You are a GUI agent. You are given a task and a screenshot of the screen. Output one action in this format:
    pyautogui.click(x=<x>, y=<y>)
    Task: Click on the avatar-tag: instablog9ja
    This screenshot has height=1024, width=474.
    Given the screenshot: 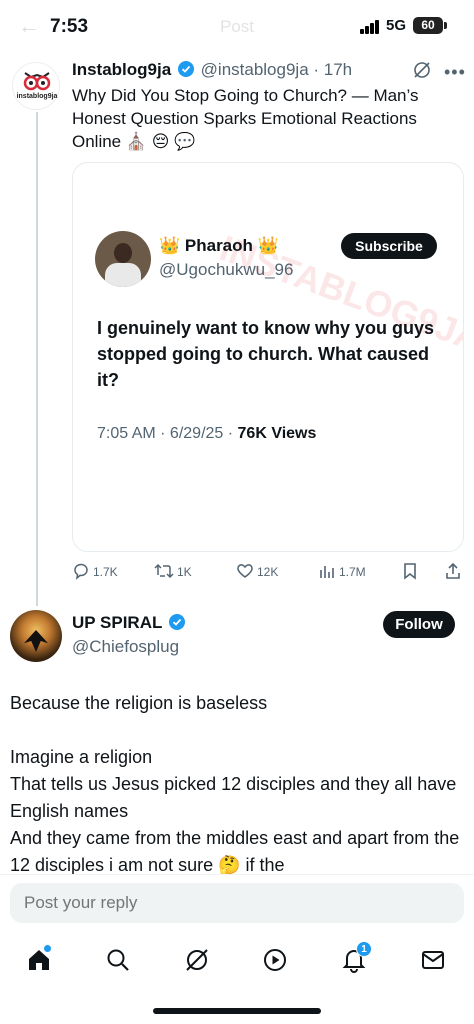 What is the action you would take?
    pyautogui.click(x=37, y=96)
    